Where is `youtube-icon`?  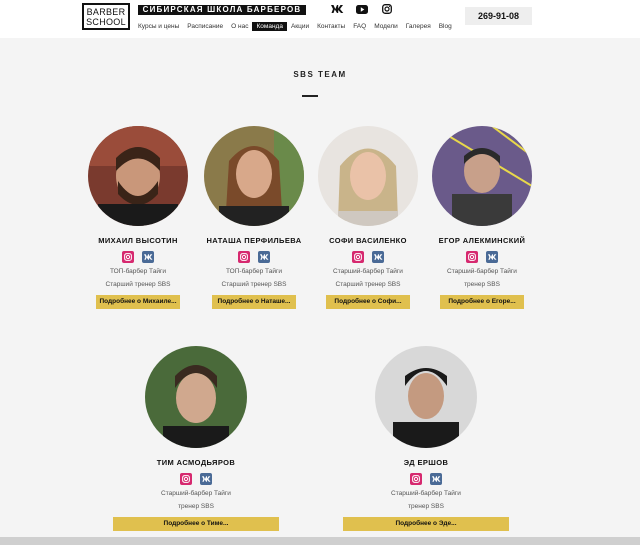 youtube-icon is located at coordinates (362, 9).